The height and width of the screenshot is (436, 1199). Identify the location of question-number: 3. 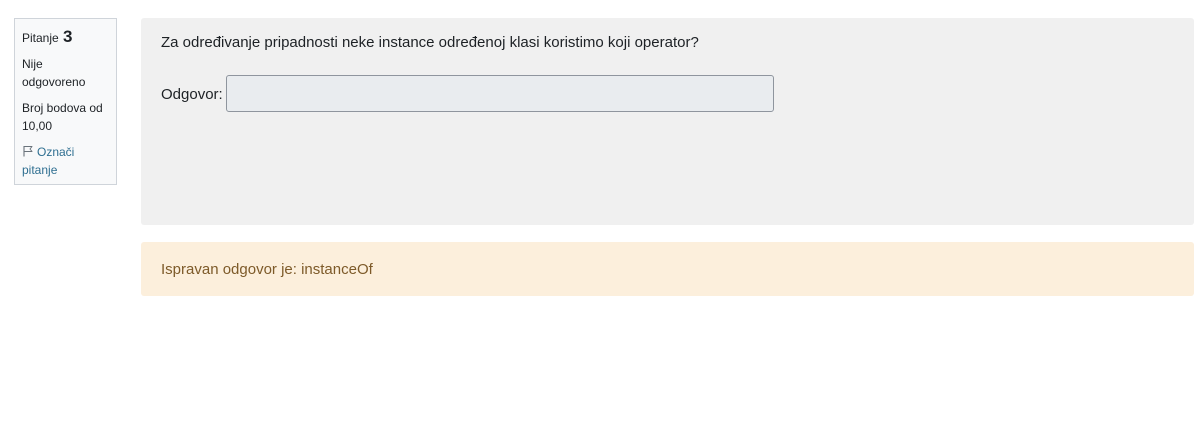
(68, 36).